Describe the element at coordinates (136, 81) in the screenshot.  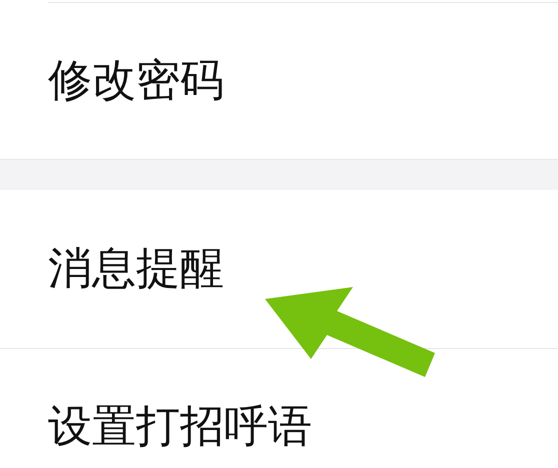
I see `settings-item: 修改密码` at that location.